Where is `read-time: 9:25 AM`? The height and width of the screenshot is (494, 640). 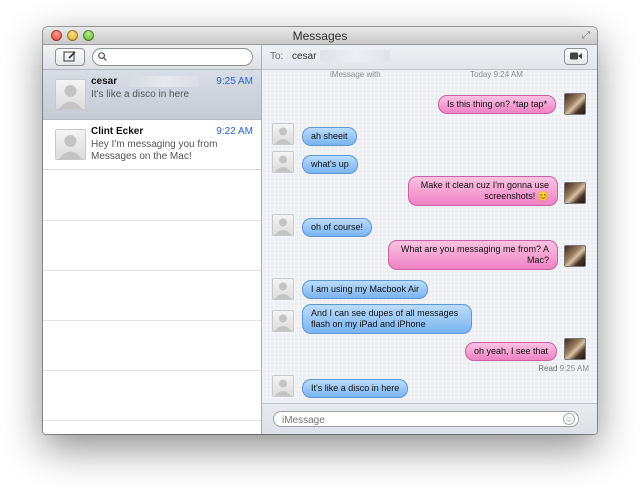 read-time: 9:25 AM is located at coordinates (574, 368).